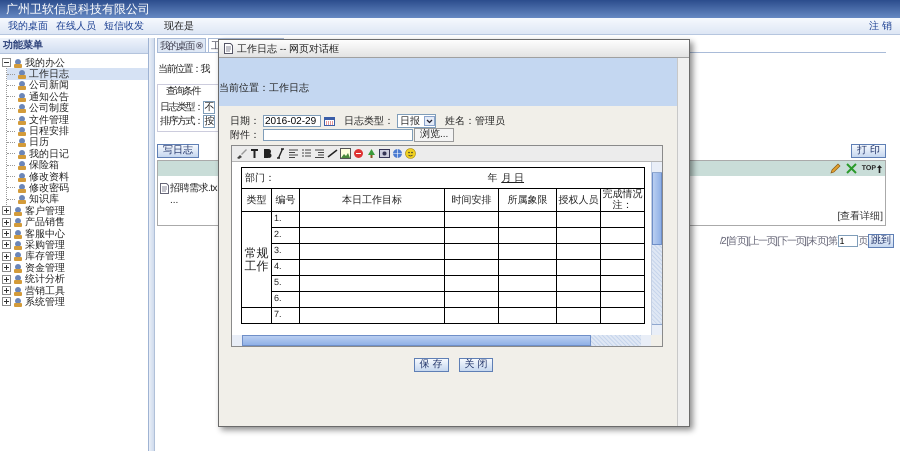  What do you see at coordinates (74, 256) in the screenshot?
I see `menu-item: 库存管理` at bounding box center [74, 256].